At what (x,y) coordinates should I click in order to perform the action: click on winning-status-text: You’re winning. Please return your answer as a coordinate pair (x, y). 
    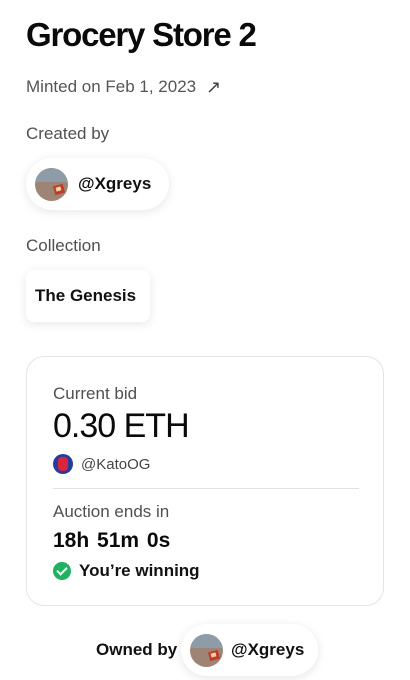
    Looking at the image, I should click on (139, 570).